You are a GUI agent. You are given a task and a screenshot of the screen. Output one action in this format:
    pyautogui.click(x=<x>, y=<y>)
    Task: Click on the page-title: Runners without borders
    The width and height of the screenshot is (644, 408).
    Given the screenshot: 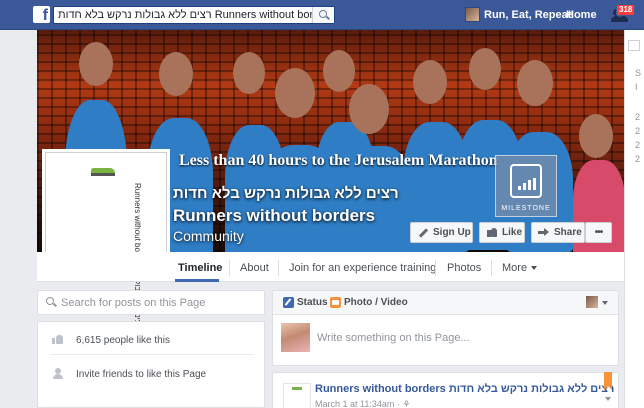 What is the action you would take?
    pyautogui.click(x=274, y=215)
    